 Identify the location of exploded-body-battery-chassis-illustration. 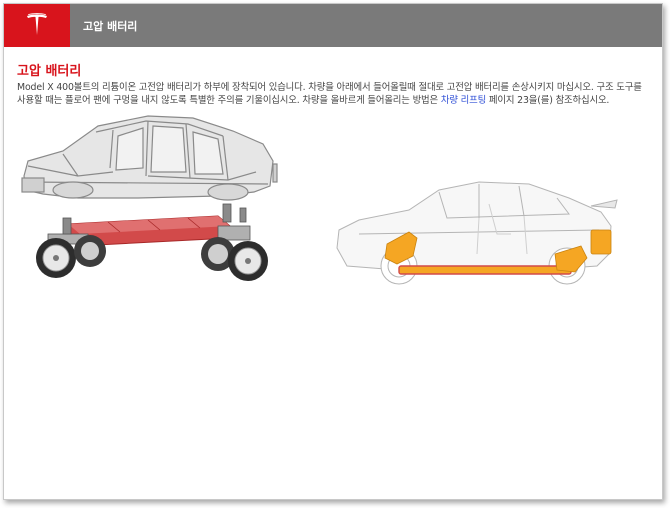
(149, 198).